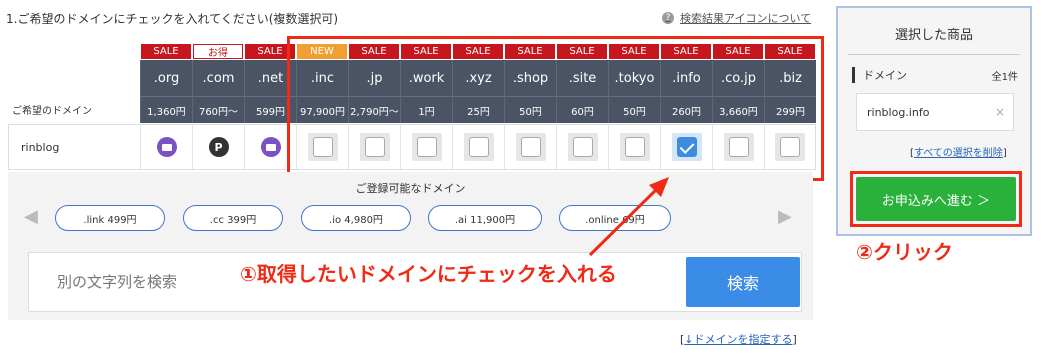 This screenshot has width=1042, height=355. Describe the element at coordinates (934, 54) in the screenshot. I see `panel-divider` at that location.